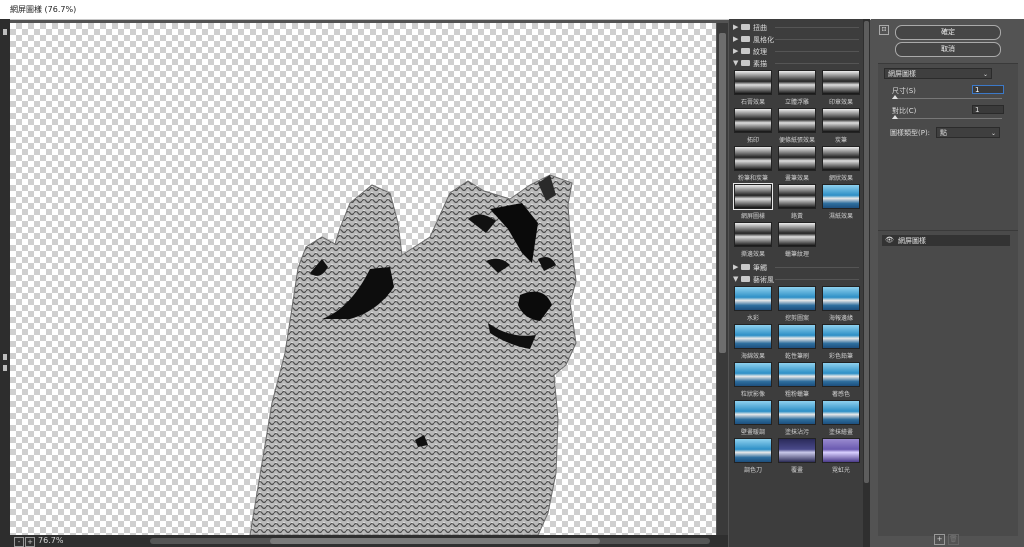 The image size is (1024, 547). I want to click on category-categories_top-2: ▶ 紋理, so click(796, 51).